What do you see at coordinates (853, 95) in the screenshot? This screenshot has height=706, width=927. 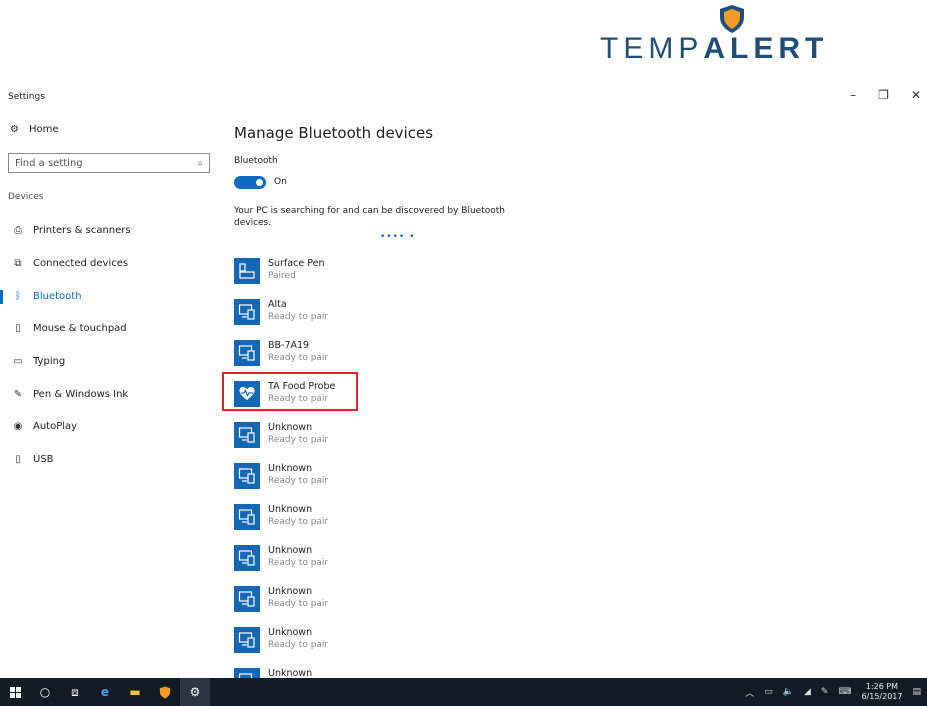 I see `minimize-button: –` at bounding box center [853, 95].